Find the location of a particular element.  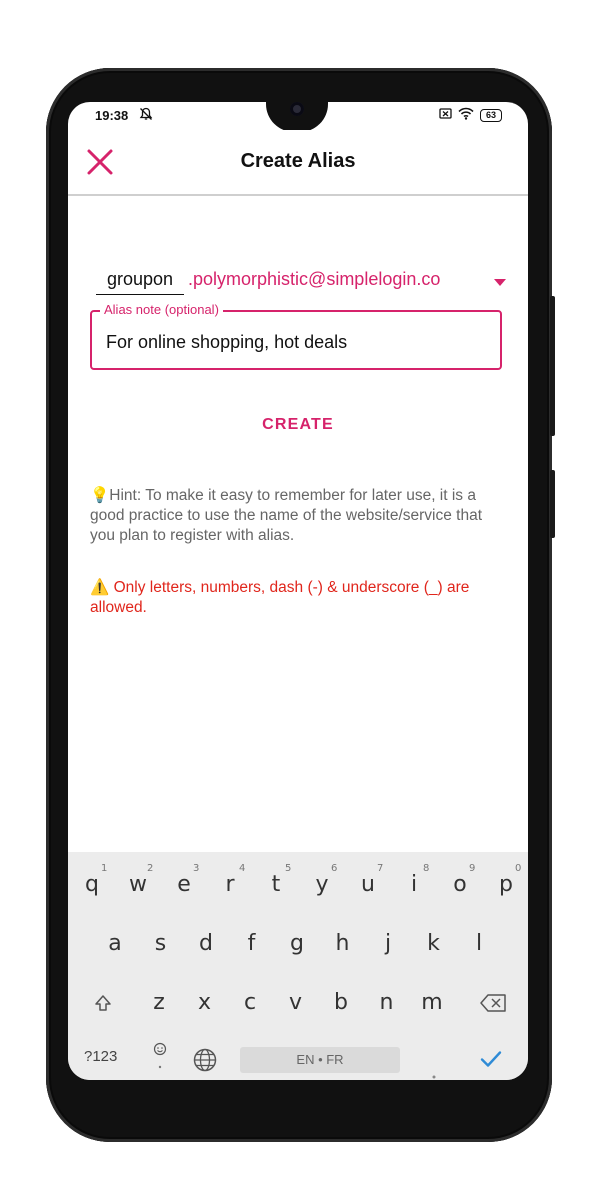

key-h: h is located at coordinates (343, 944).